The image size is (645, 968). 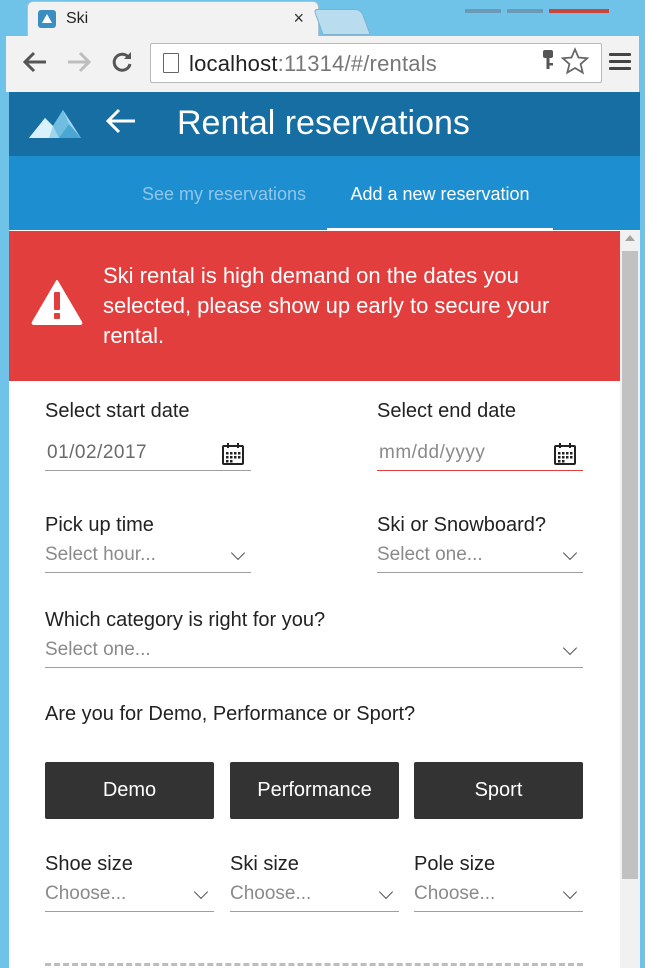 I want to click on end-date-label: Select end date, so click(x=446, y=411).